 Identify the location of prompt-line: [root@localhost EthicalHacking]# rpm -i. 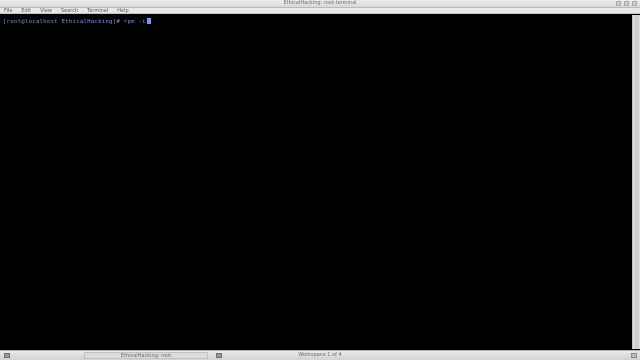
(77, 22).